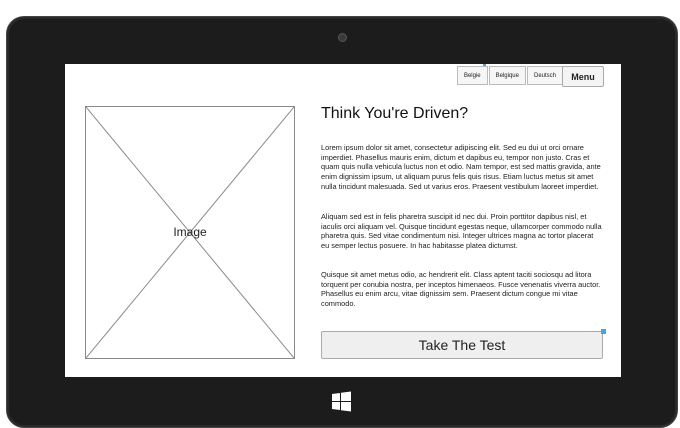  I want to click on camera-icon, so click(342, 37).